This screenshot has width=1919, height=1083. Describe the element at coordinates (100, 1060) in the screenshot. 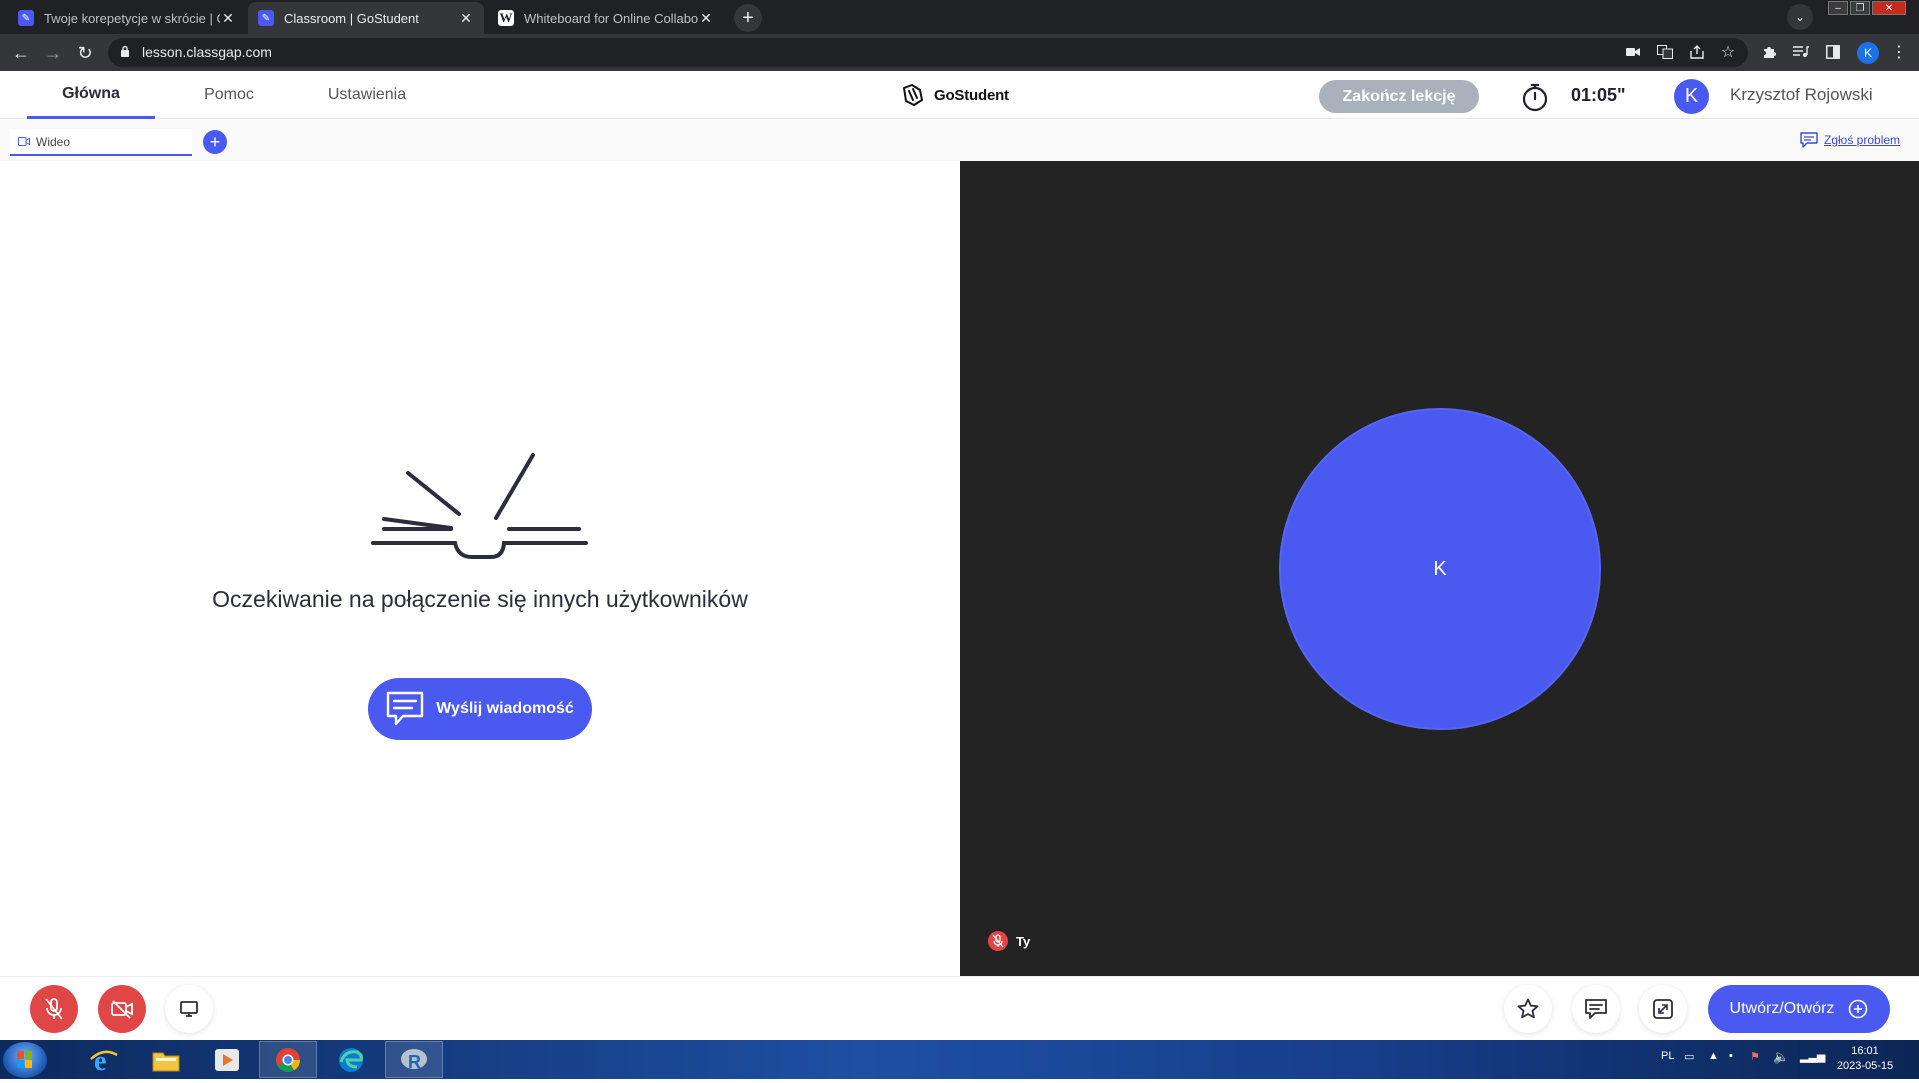

I see `svg-text: e` at that location.